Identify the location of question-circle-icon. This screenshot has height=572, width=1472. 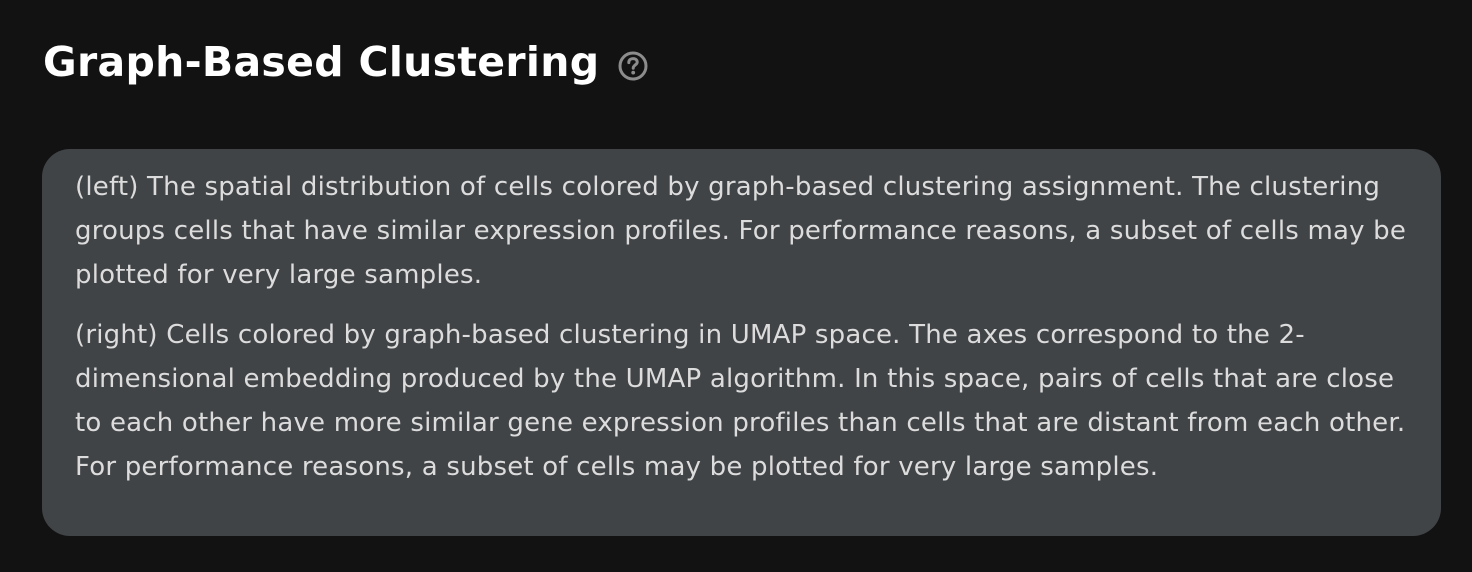
(633, 66).